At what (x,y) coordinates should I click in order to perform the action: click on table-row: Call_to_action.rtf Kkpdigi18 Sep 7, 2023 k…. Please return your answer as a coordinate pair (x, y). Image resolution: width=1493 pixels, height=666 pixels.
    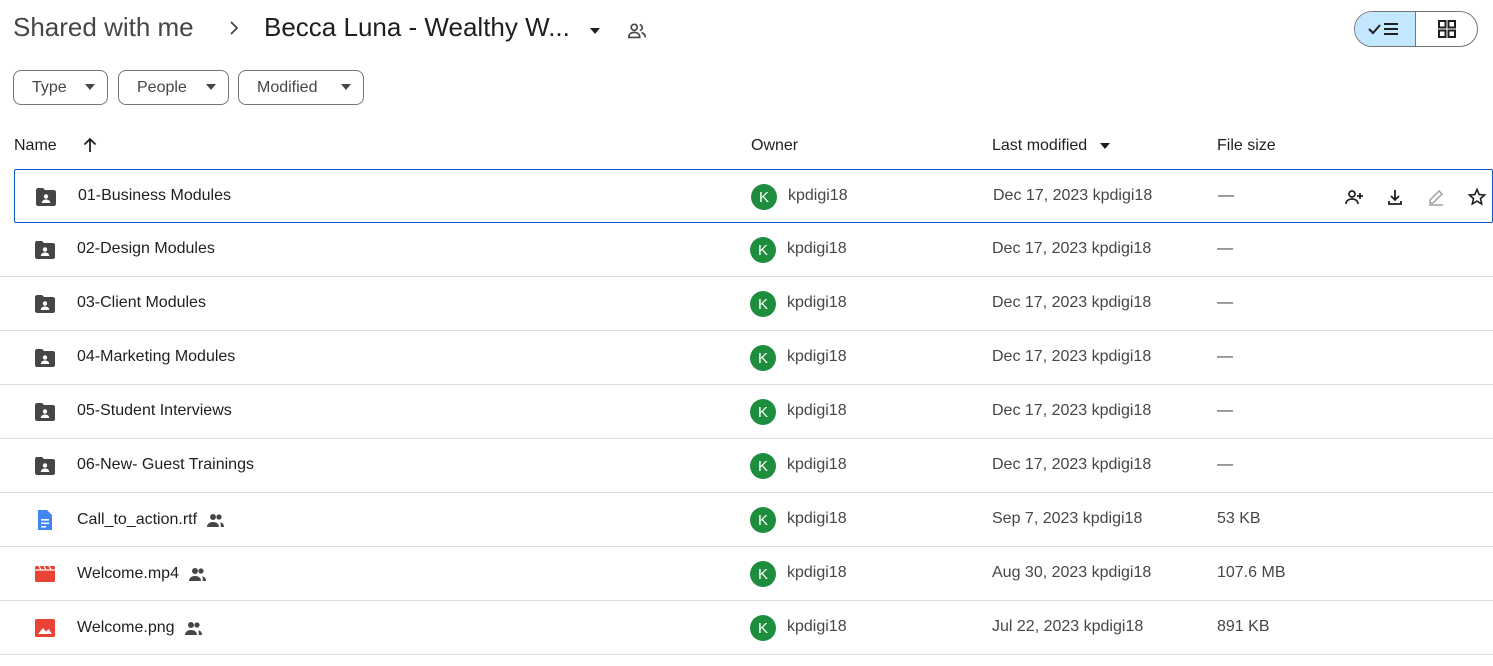
    Looking at the image, I should click on (746, 520).